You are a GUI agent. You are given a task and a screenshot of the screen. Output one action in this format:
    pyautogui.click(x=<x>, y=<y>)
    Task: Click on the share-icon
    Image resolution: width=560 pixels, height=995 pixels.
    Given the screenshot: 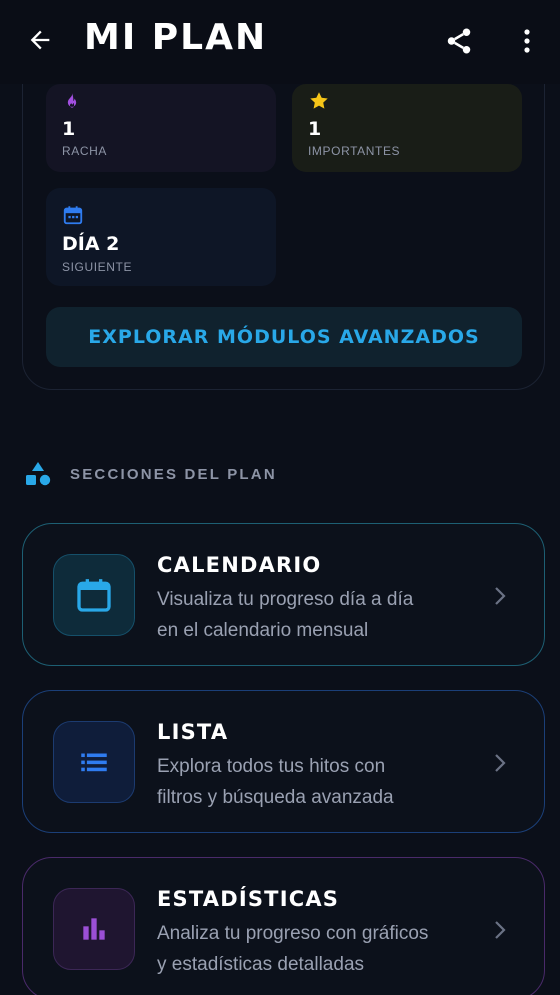 What is the action you would take?
    pyautogui.click(x=459, y=41)
    